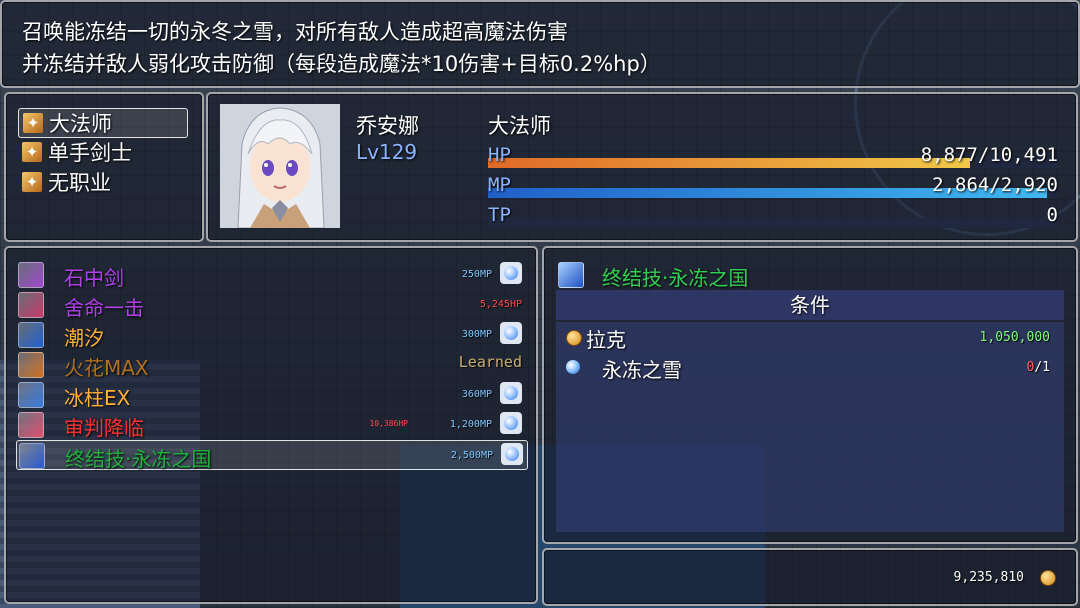  Describe the element at coordinates (90, 153) in the screenshot. I see `class-label: 单手剑士` at that location.